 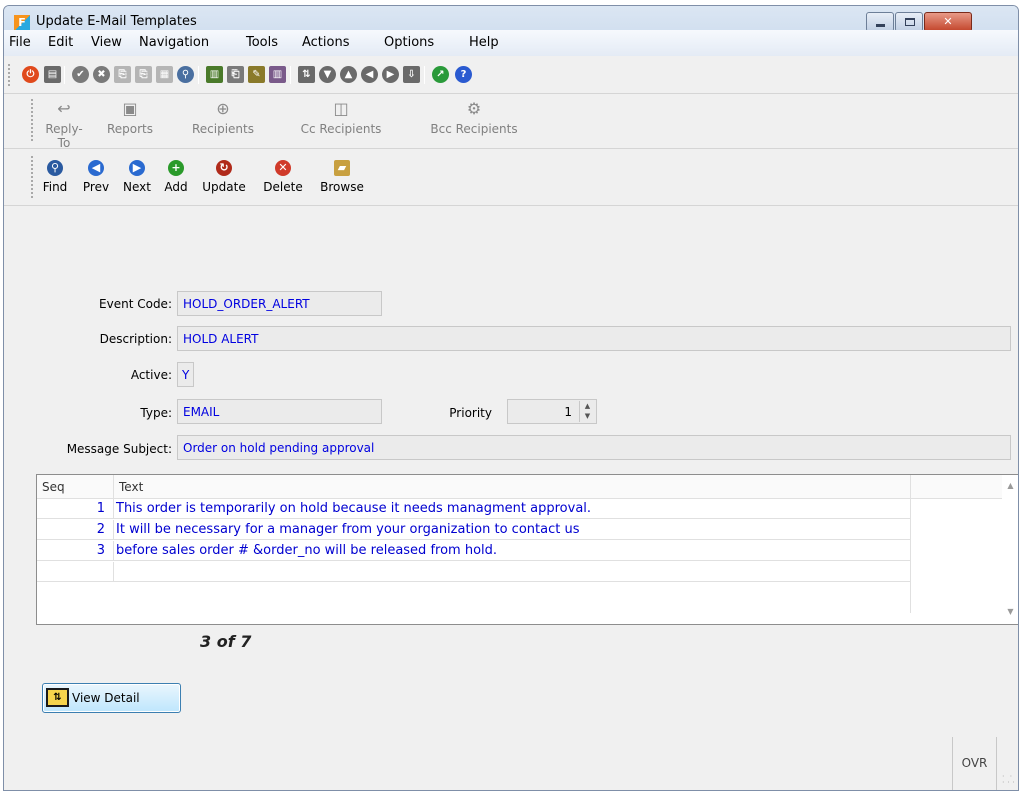 I want to click on add-icon: +, so click(x=176, y=168).